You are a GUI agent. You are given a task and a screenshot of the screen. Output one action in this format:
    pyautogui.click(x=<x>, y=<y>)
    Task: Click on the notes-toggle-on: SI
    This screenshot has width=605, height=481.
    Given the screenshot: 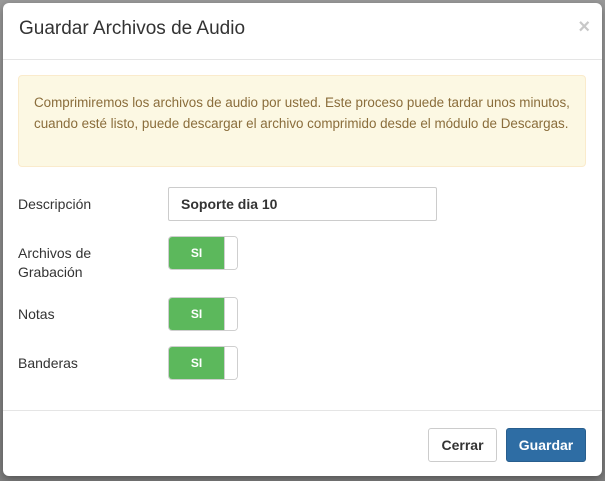 What is the action you would take?
    pyautogui.click(x=196, y=314)
    